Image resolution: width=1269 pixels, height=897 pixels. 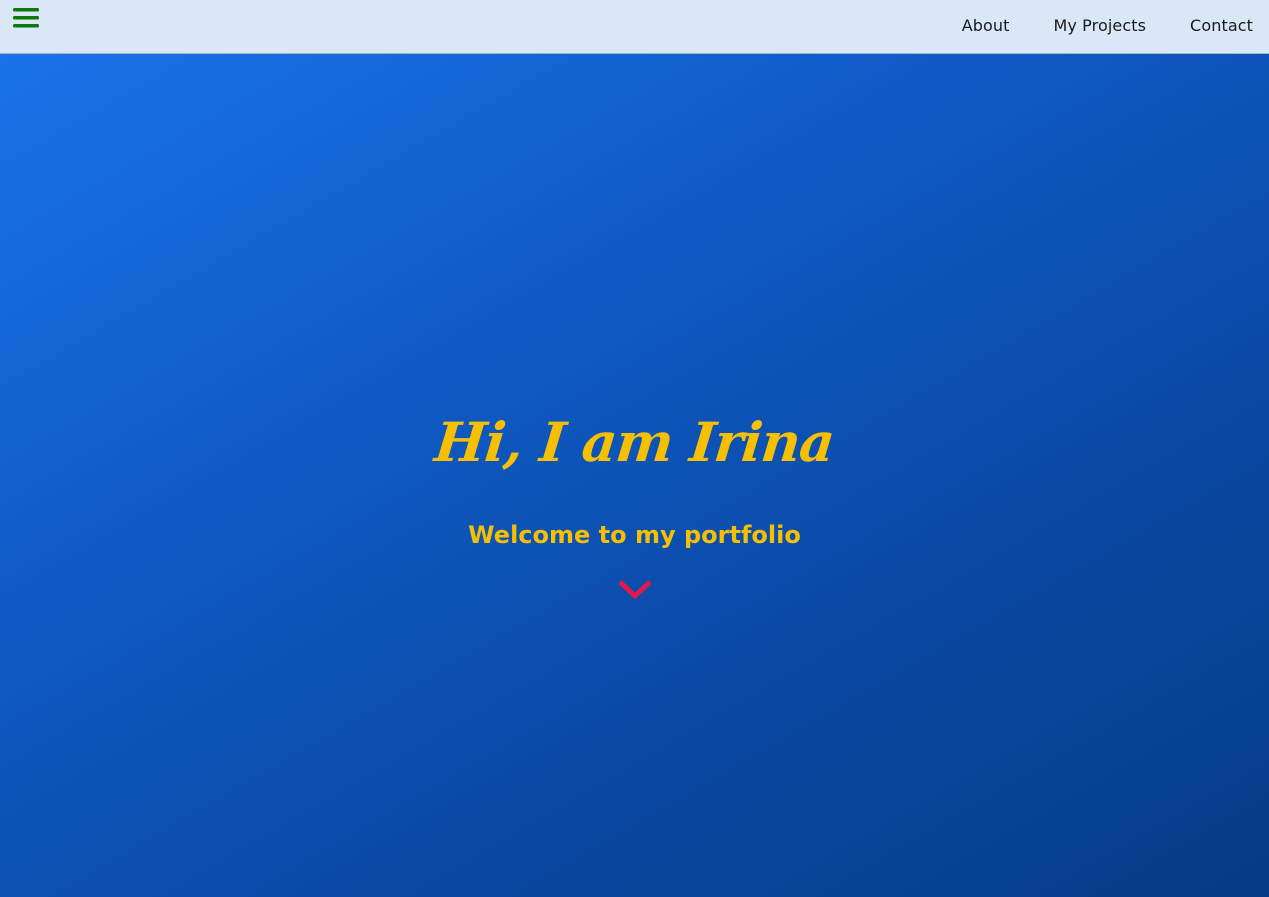 What do you see at coordinates (635, 590) in the screenshot?
I see `chevron-down-icon` at bounding box center [635, 590].